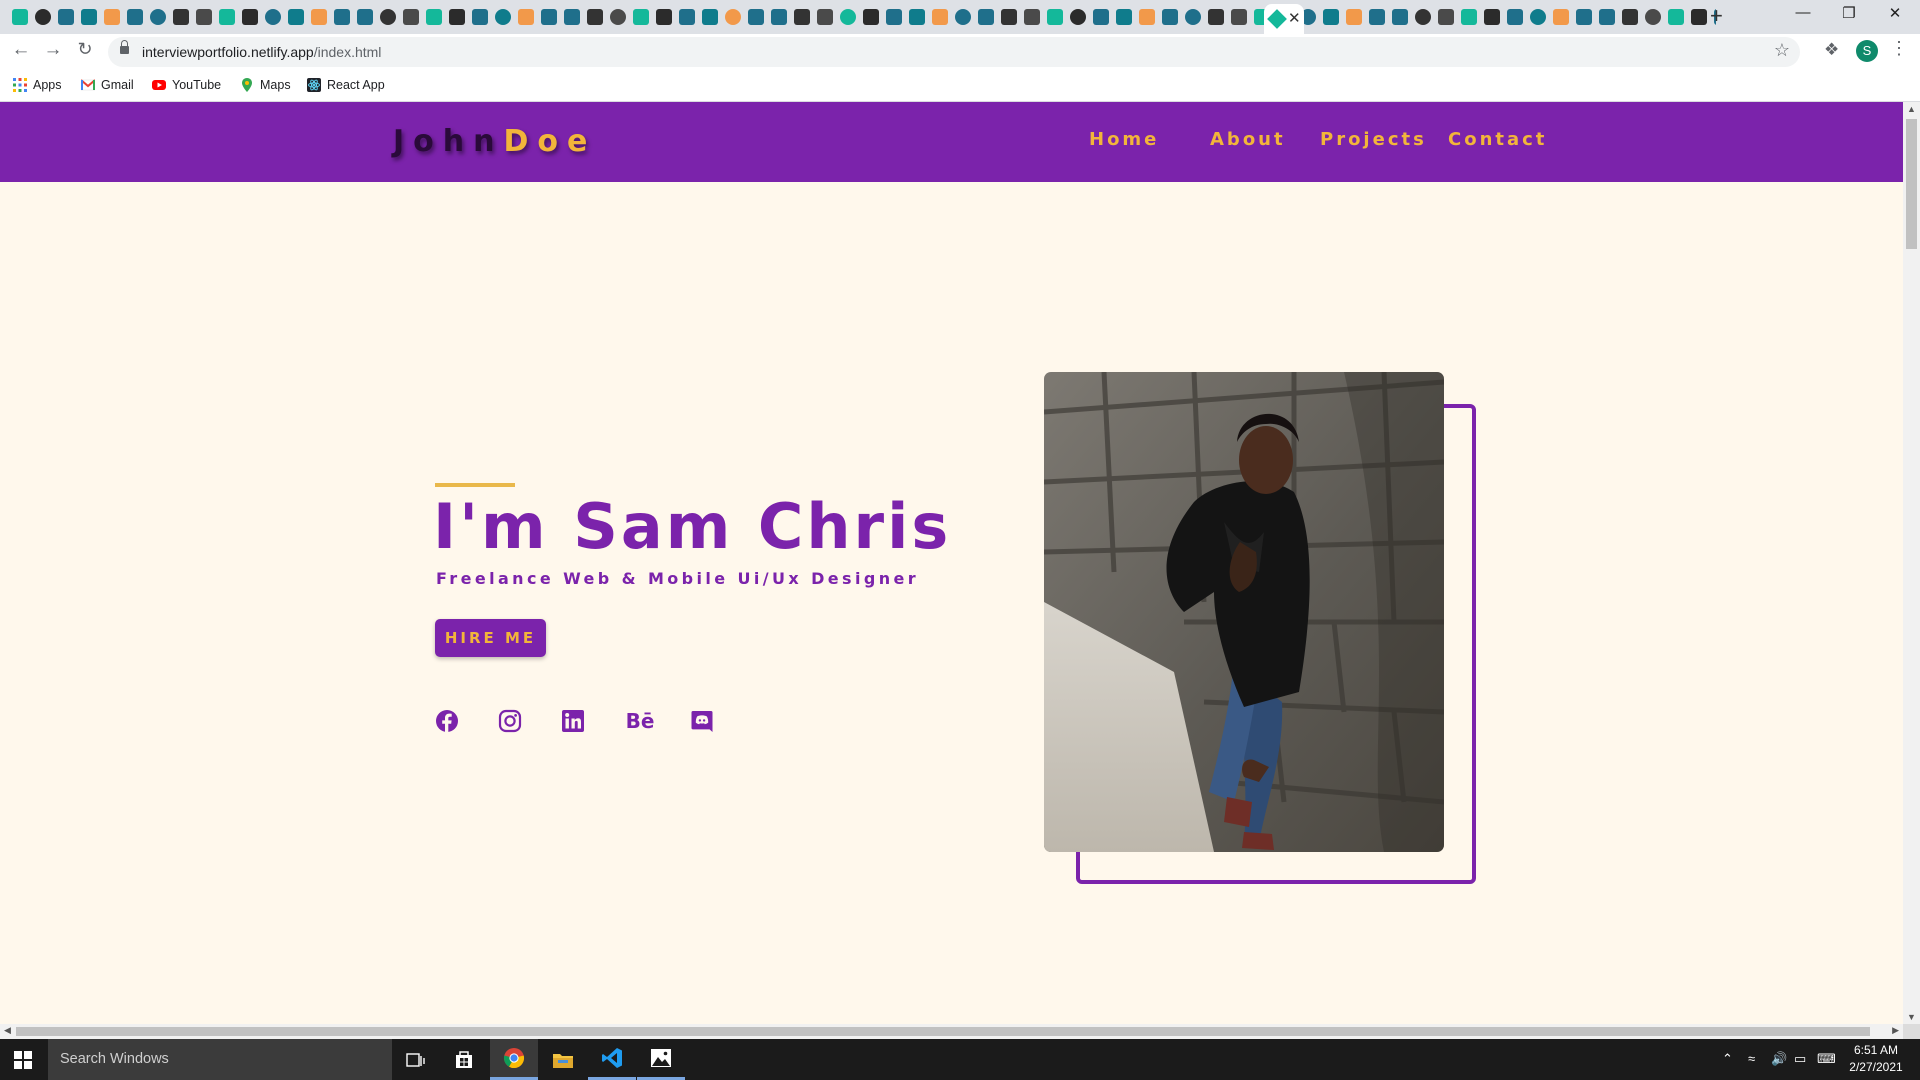 The image size is (1920, 1080). What do you see at coordinates (265, 85) in the screenshot?
I see `bookmark-maps: Maps` at bounding box center [265, 85].